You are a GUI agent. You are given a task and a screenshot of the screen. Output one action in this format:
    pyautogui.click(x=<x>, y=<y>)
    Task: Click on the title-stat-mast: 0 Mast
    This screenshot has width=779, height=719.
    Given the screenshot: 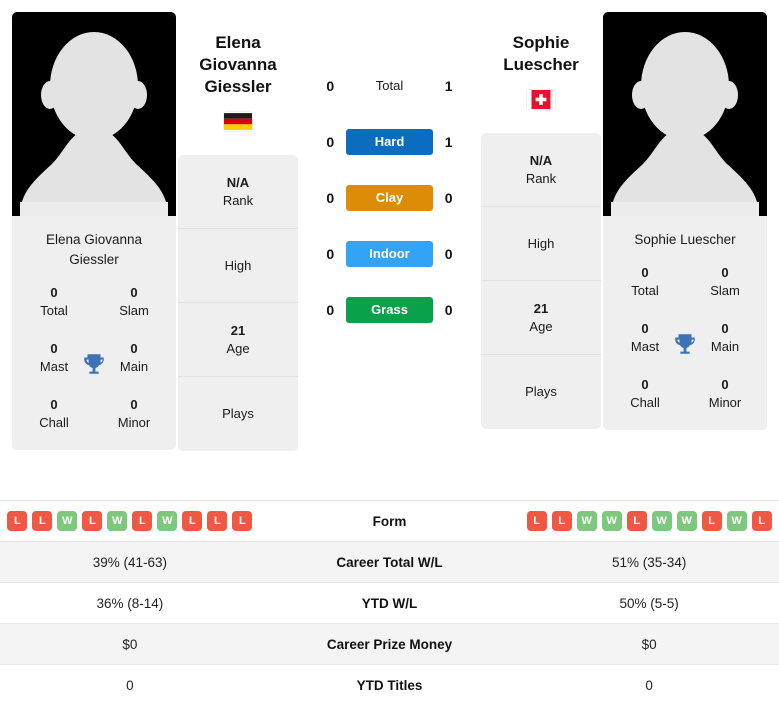 What is the action you would take?
    pyautogui.click(x=645, y=338)
    